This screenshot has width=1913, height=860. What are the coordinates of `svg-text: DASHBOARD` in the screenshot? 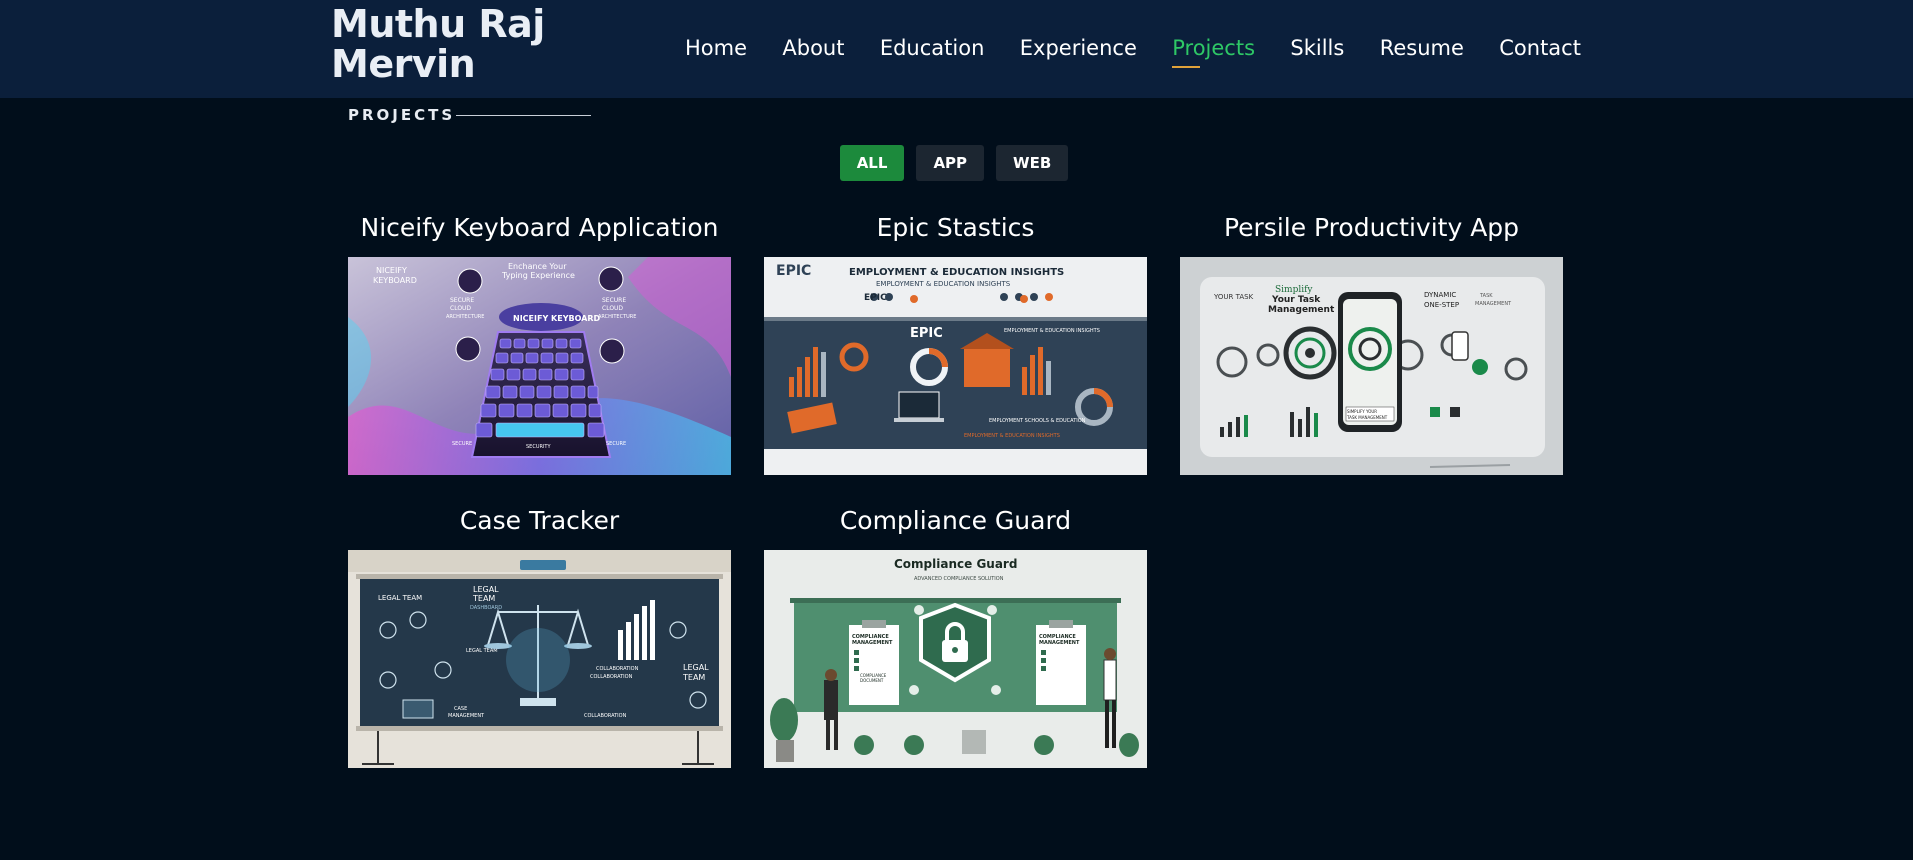 It's located at (486, 608).